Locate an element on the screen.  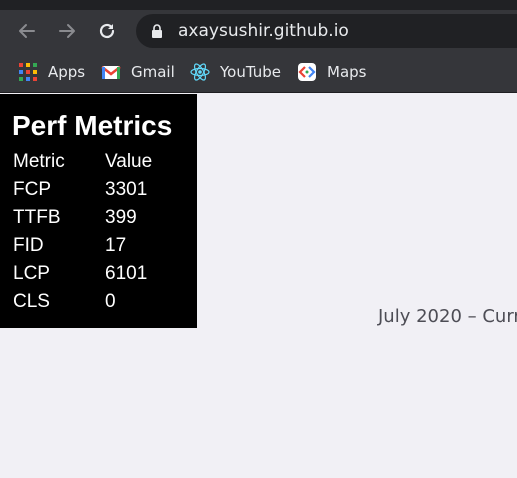
react-icon is located at coordinates (200, 72).